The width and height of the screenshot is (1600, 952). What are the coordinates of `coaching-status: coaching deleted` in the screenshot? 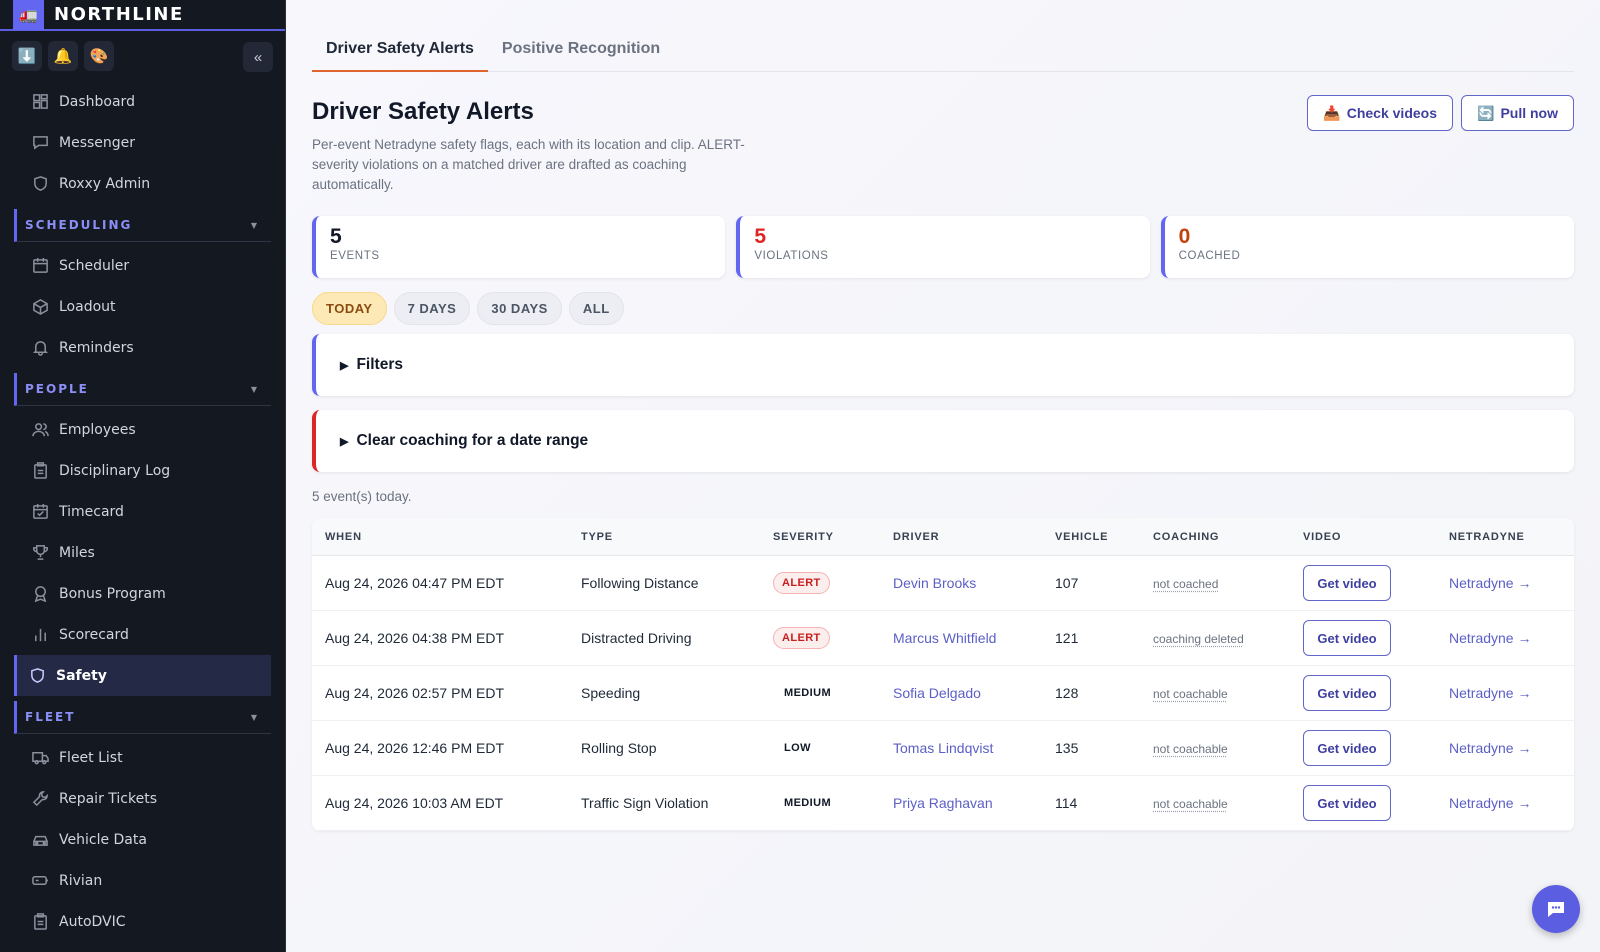 It's located at (1198, 639).